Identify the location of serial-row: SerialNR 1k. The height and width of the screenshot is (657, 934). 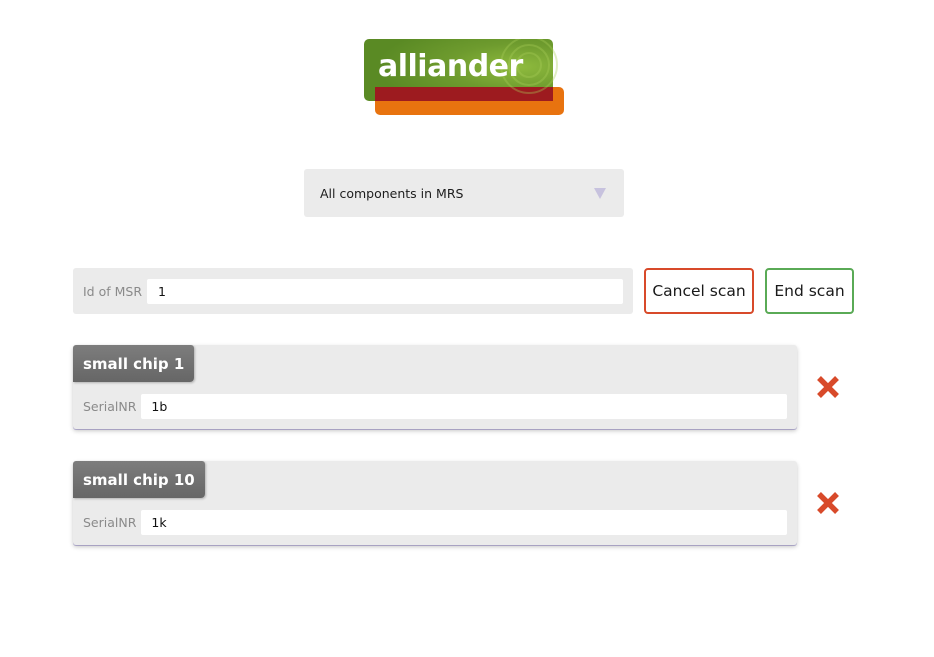
(435, 522).